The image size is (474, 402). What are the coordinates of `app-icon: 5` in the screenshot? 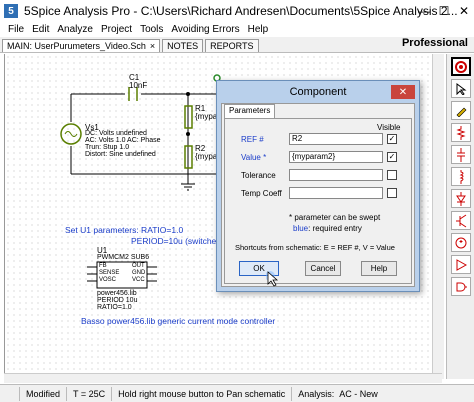 It's located at (11, 11).